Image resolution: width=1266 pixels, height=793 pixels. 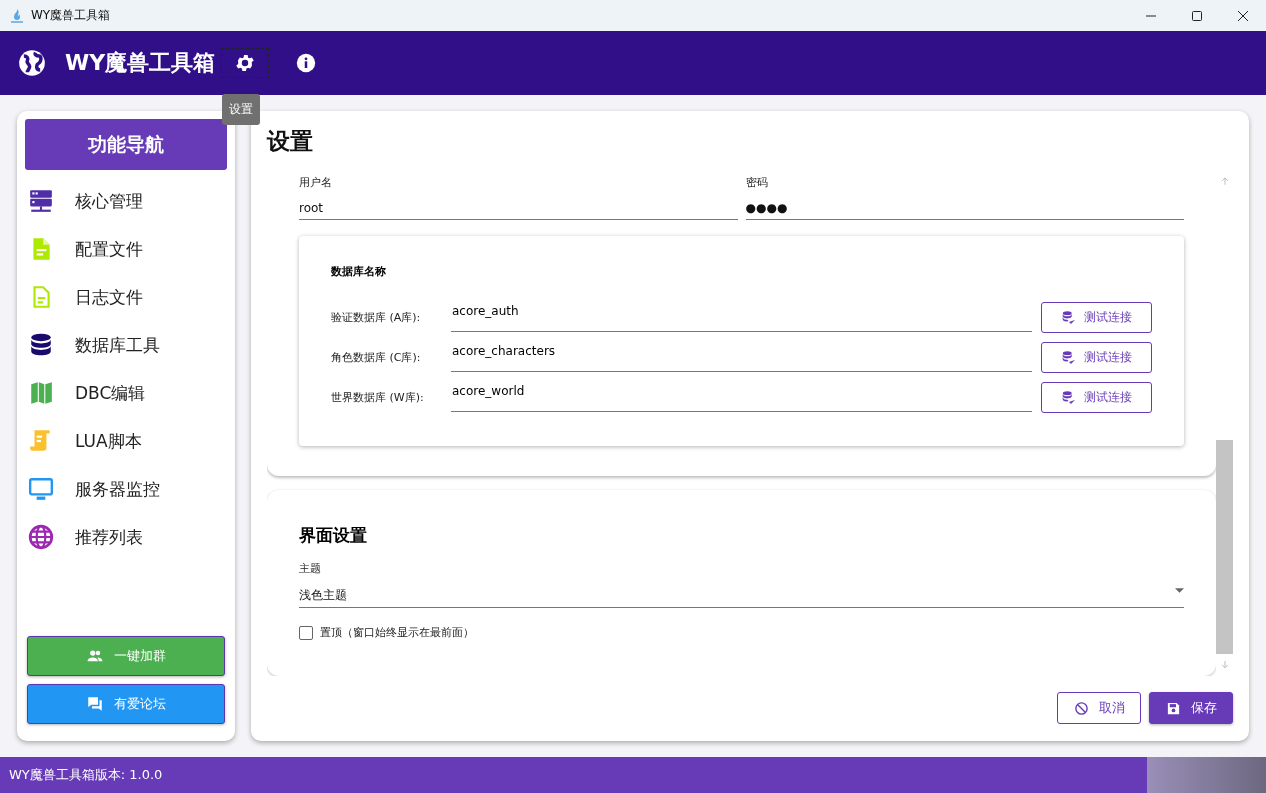 I want to click on text-field: 用户名 root, so click(x=518, y=197).